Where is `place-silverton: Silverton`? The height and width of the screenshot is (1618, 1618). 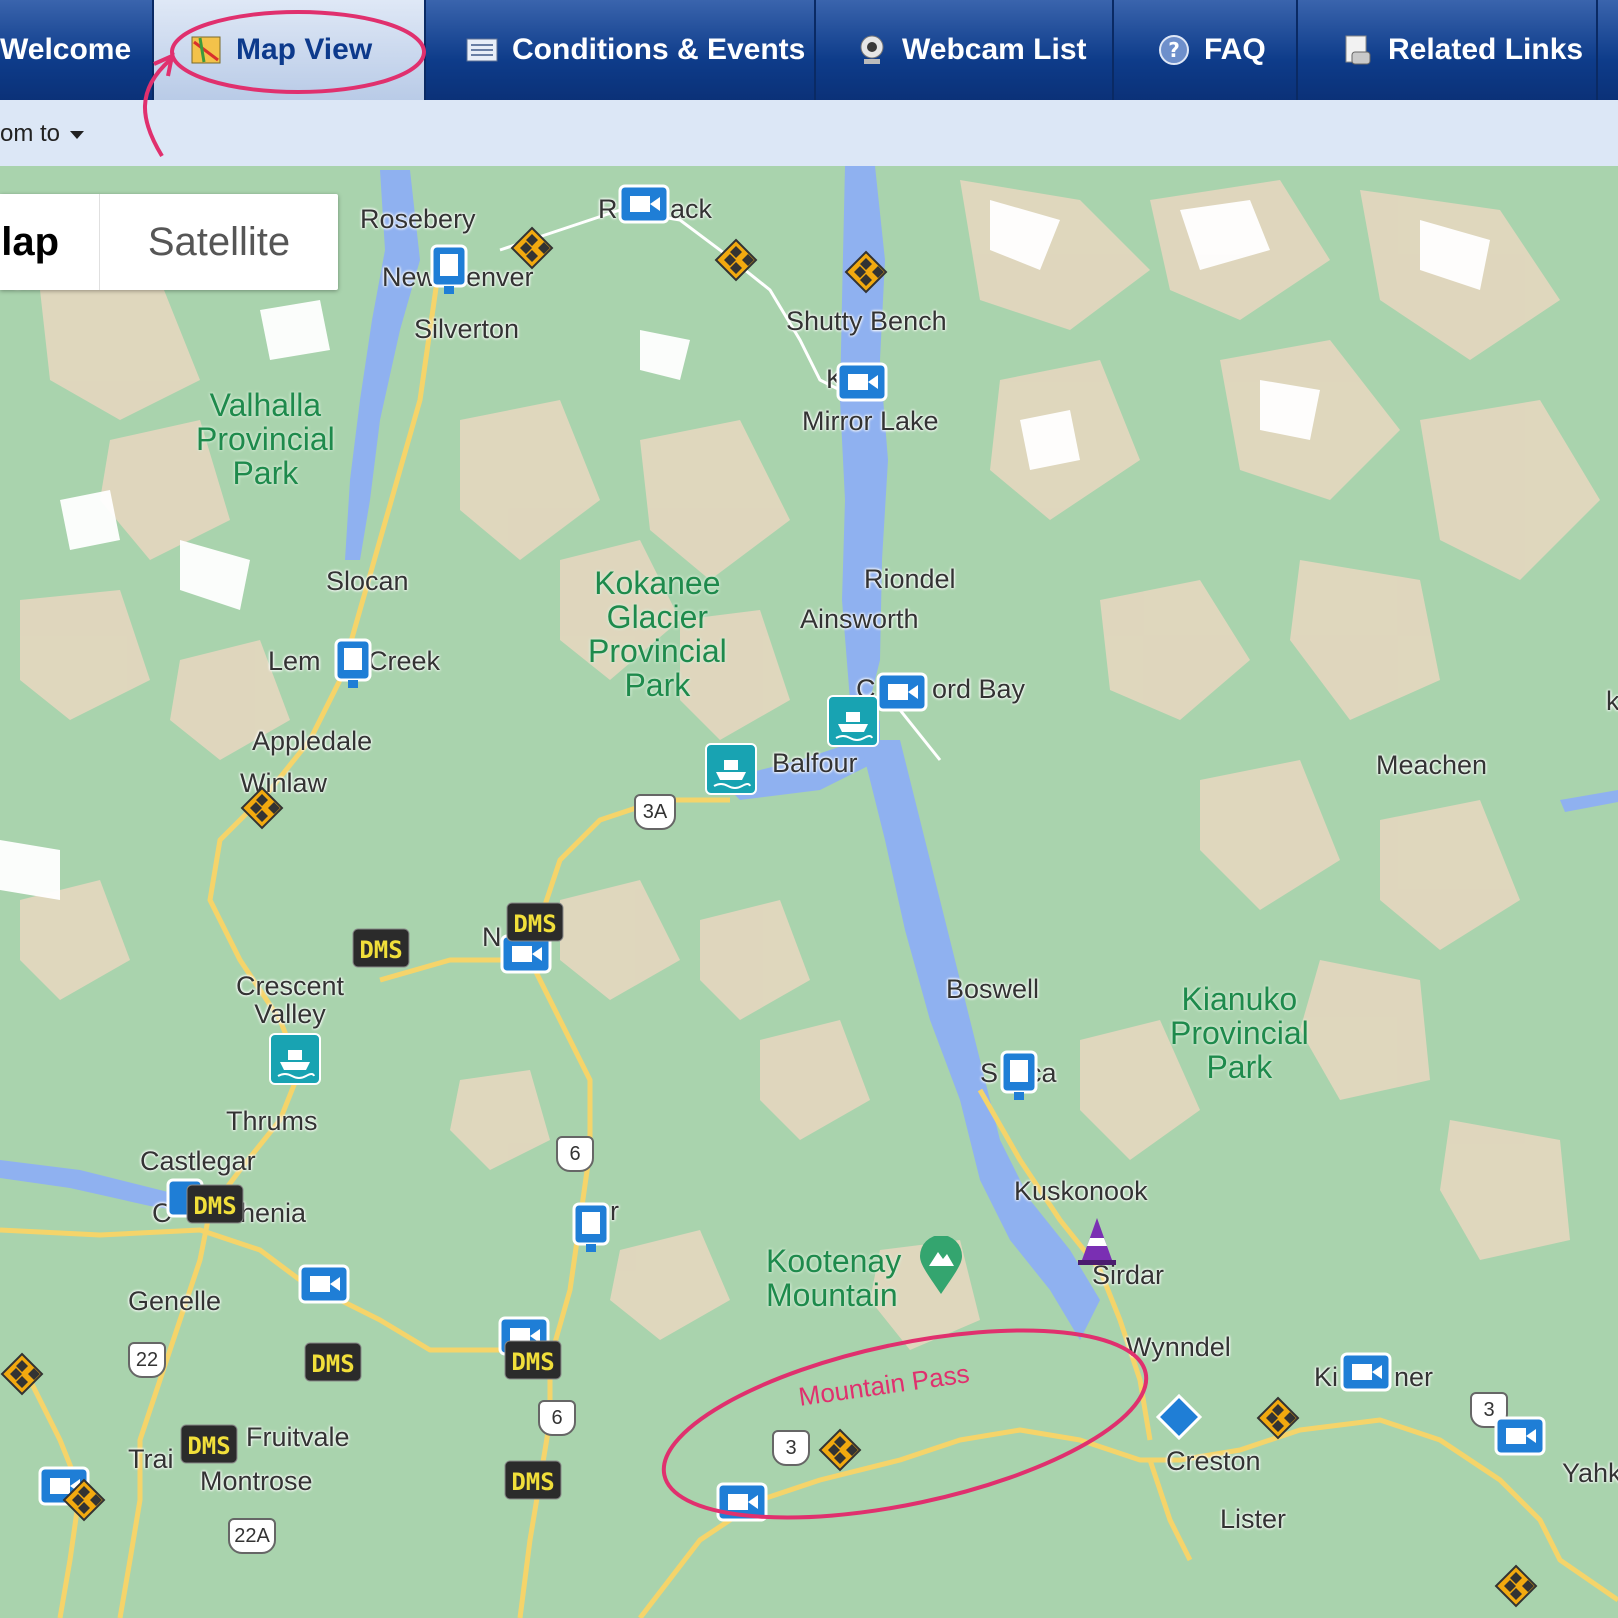 place-silverton: Silverton is located at coordinates (467, 329).